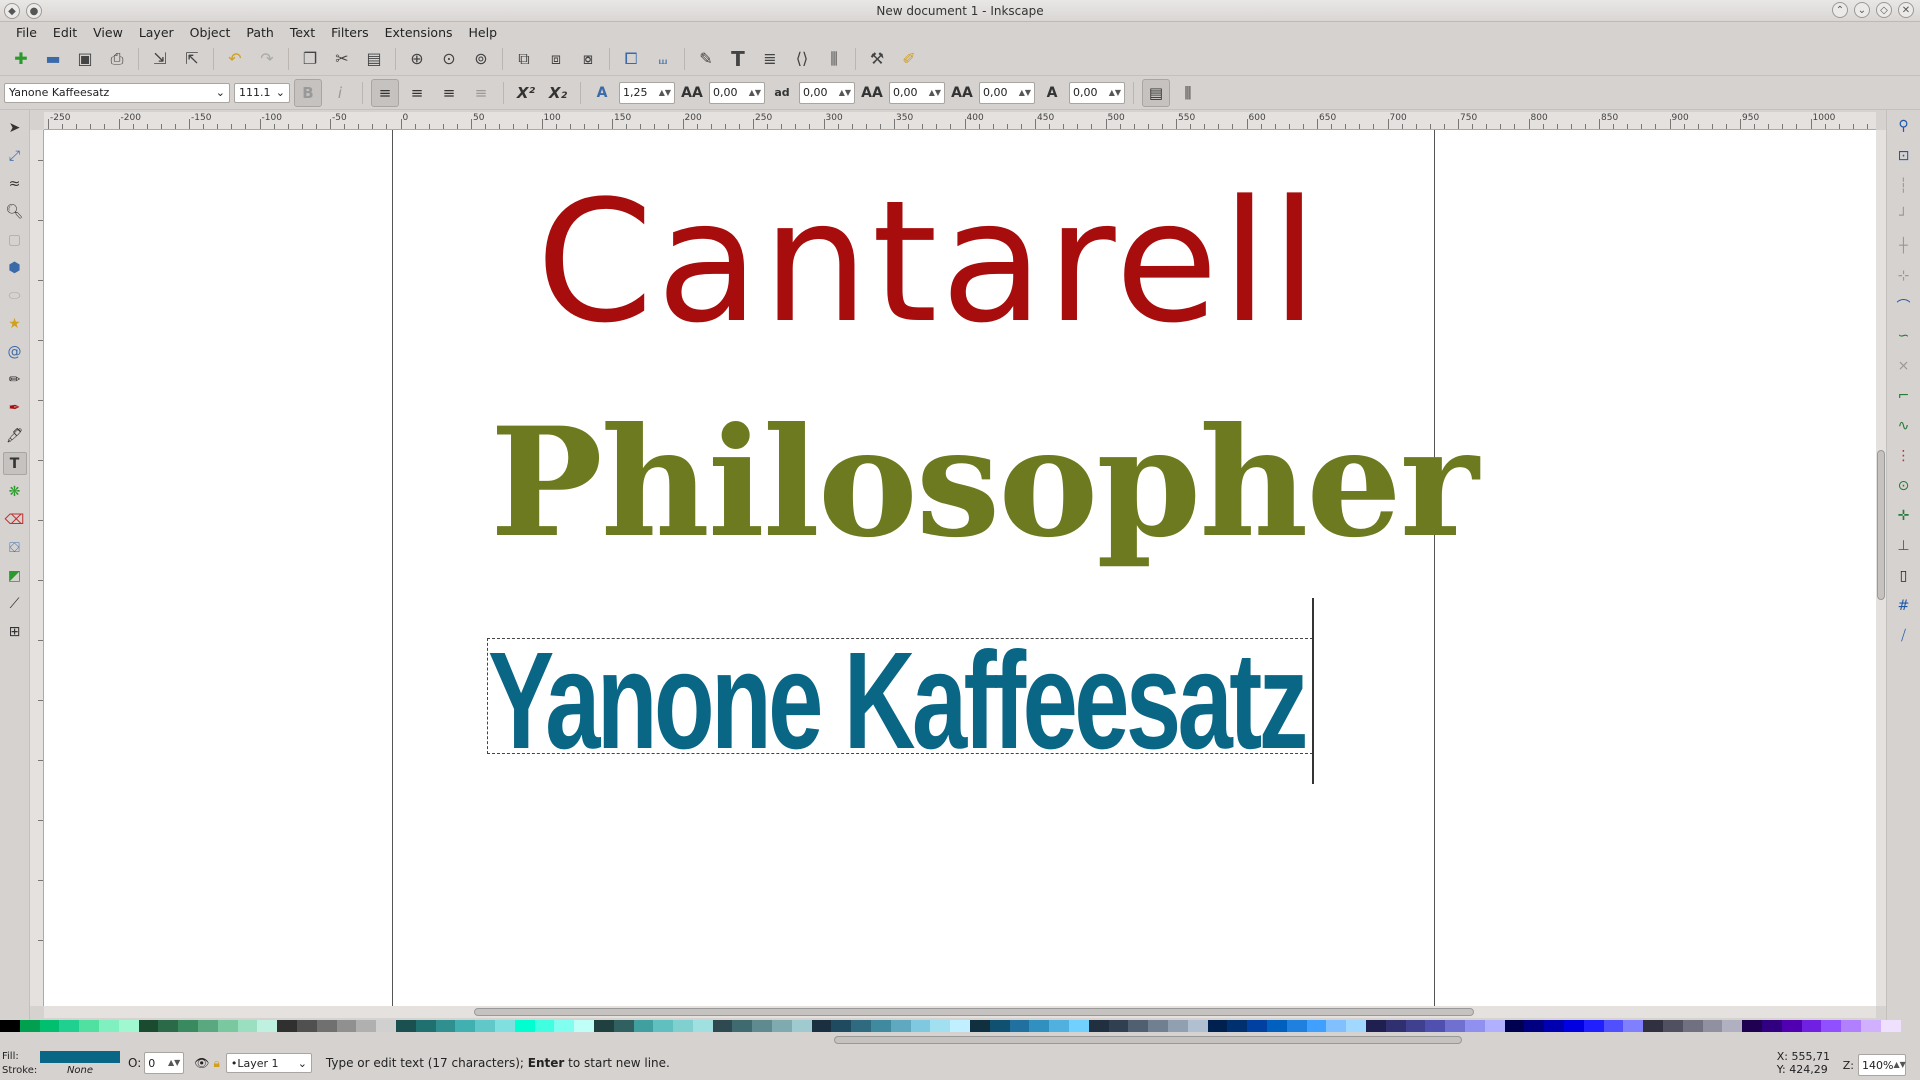 The height and width of the screenshot is (1080, 1920). Describe the element at coordinates (1840, 10) in the screenshot. I see `shade-icon: ⌃` at that location.